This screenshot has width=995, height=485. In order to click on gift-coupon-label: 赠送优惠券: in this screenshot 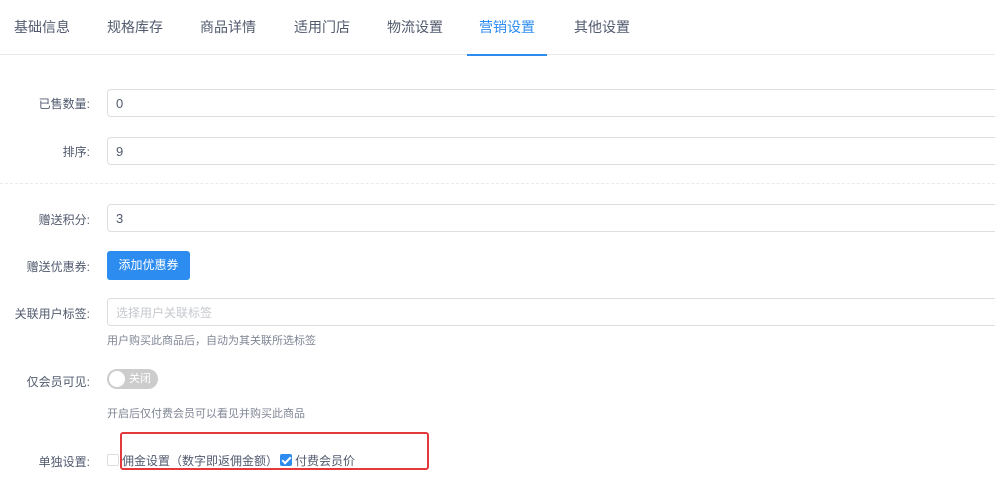, I will do `click(58, 267)`.